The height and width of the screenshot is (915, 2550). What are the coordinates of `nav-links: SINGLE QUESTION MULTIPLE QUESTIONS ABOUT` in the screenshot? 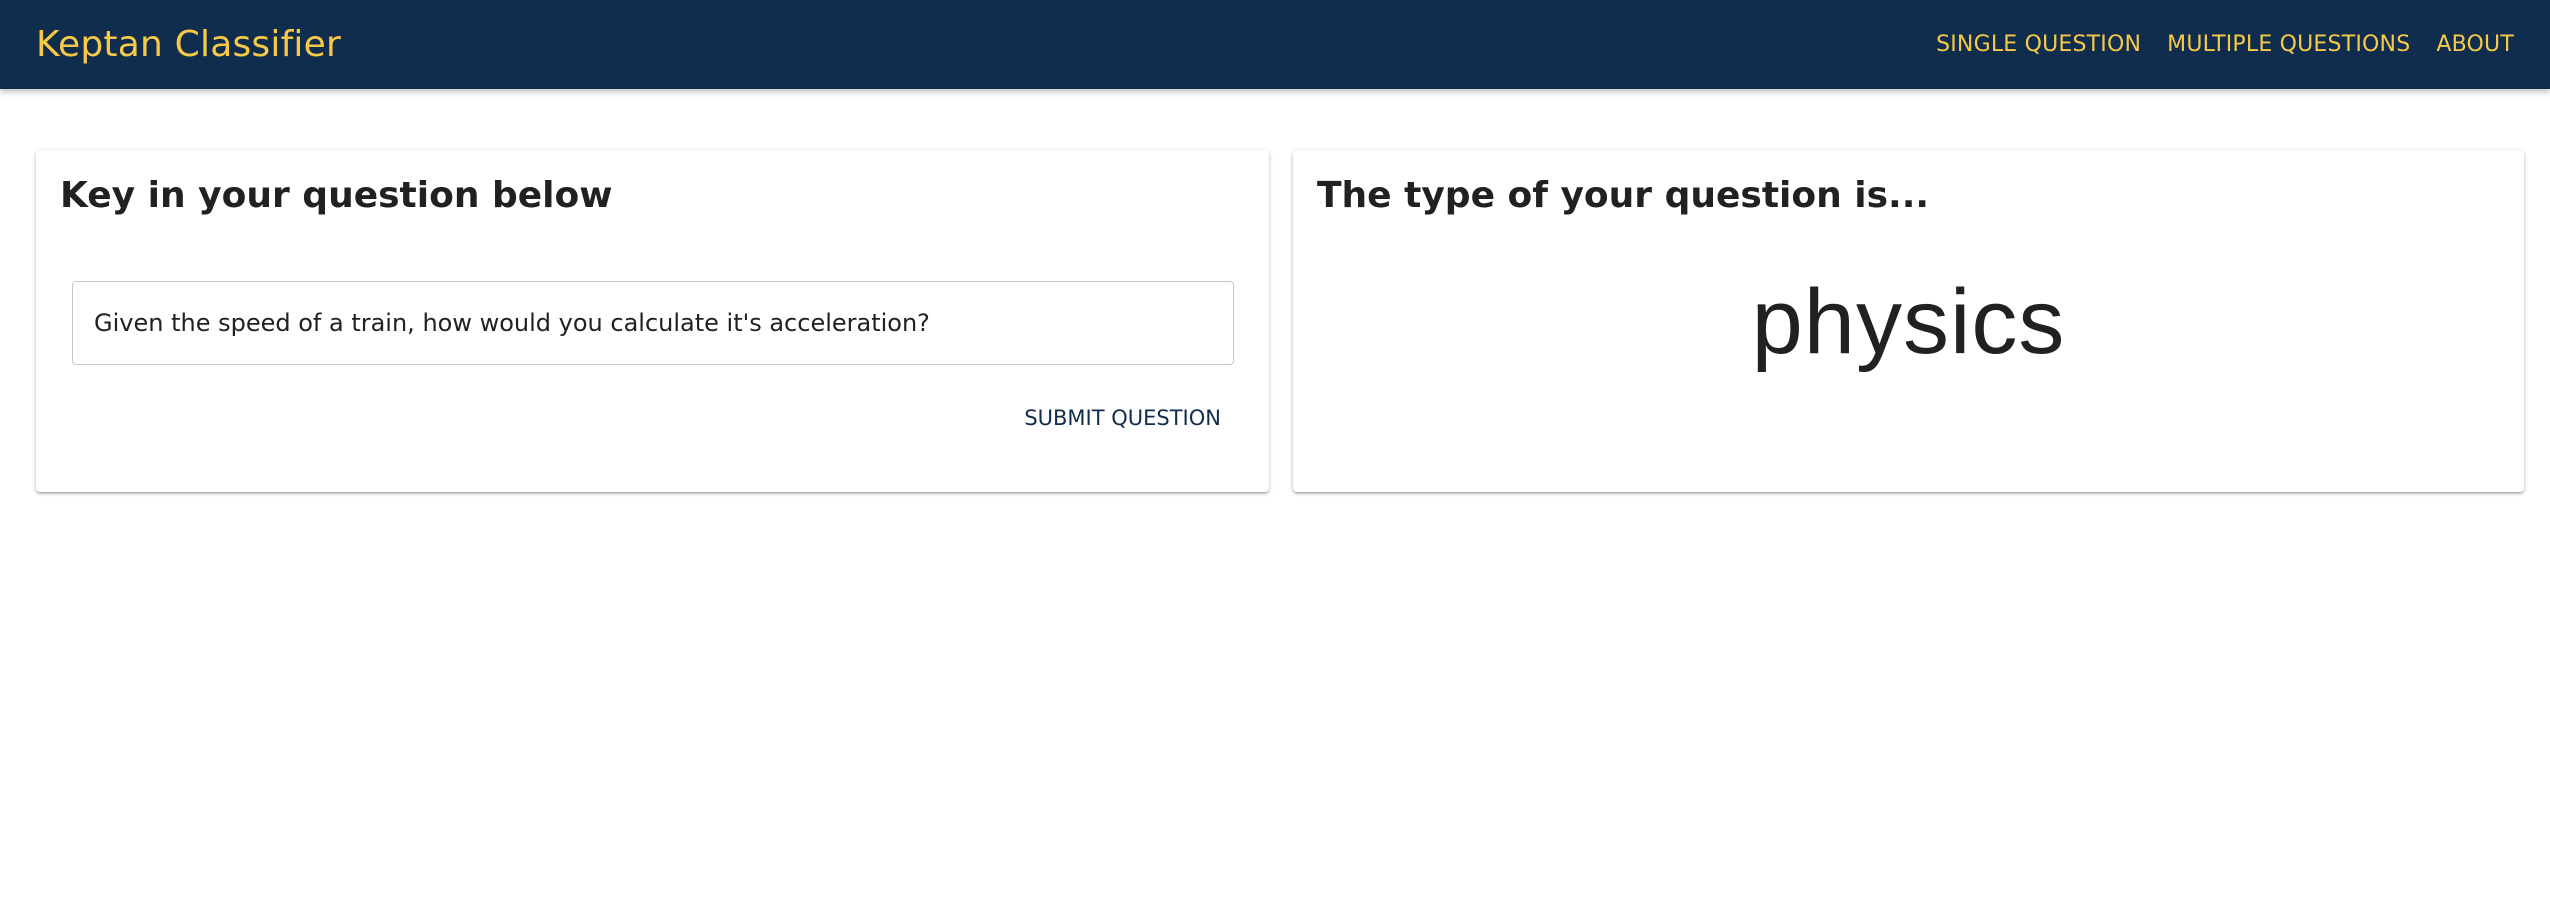 It's located at (2225, 44).